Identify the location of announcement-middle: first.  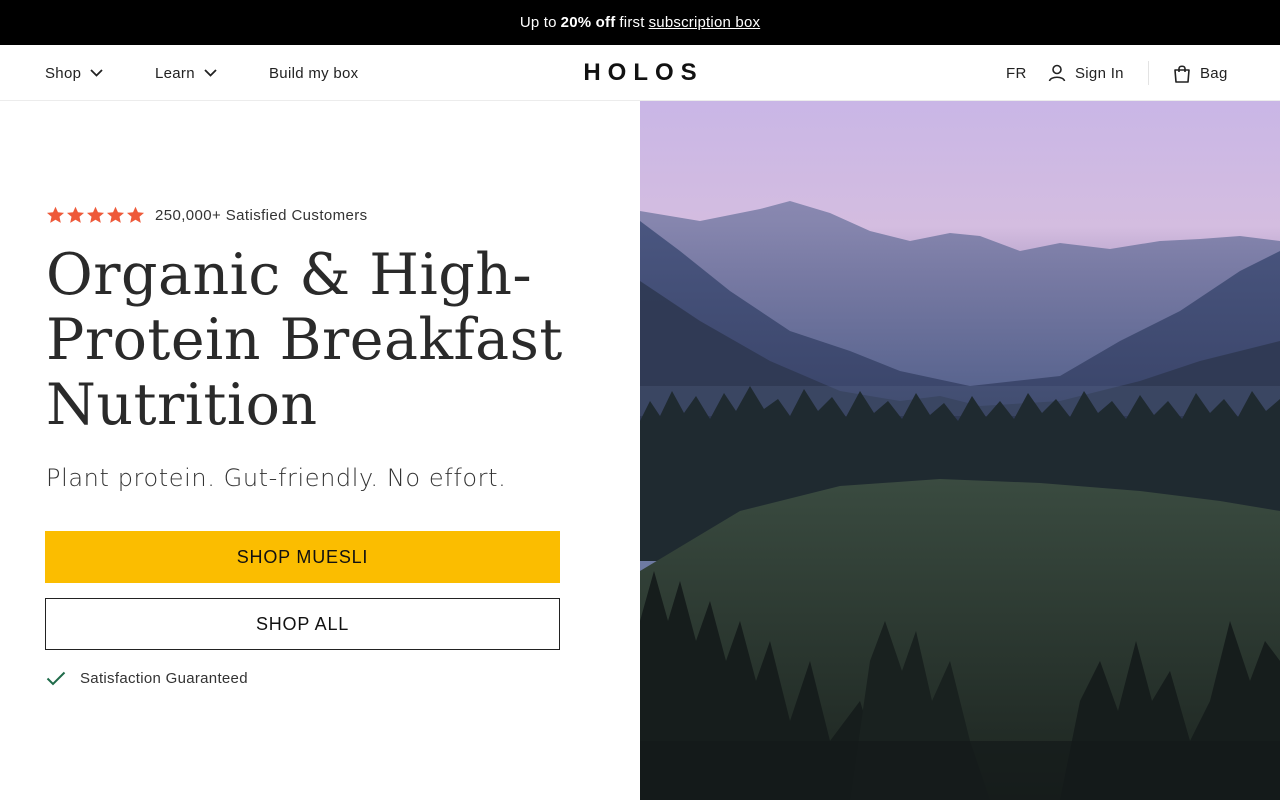
(632, 22).